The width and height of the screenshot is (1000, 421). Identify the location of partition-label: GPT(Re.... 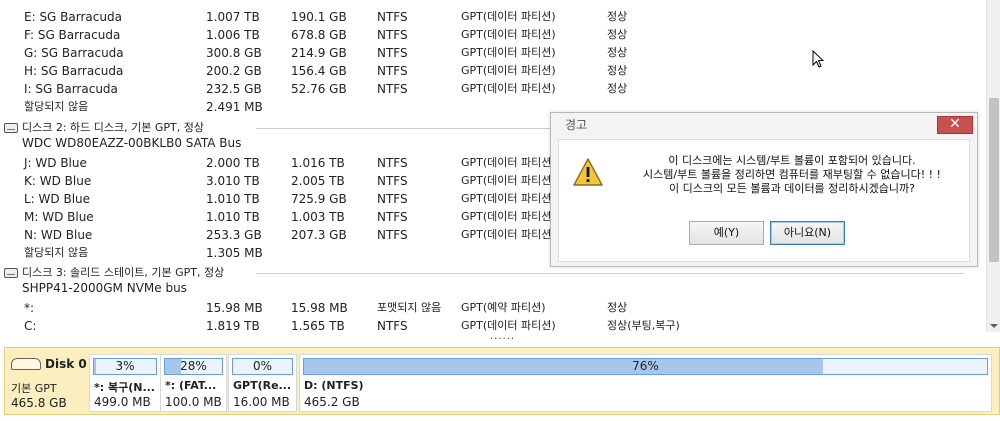
(262, 385).